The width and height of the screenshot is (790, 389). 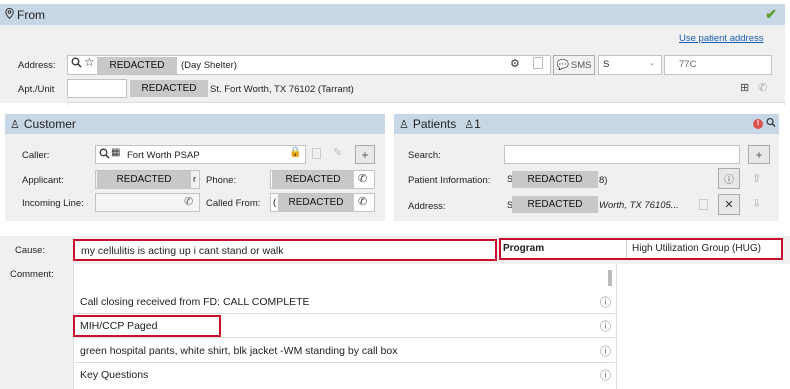 What do you see at coordinates (275, 202) in the screenshot?
I see `called-from-prefix: (` at bounding box center [275, 202].